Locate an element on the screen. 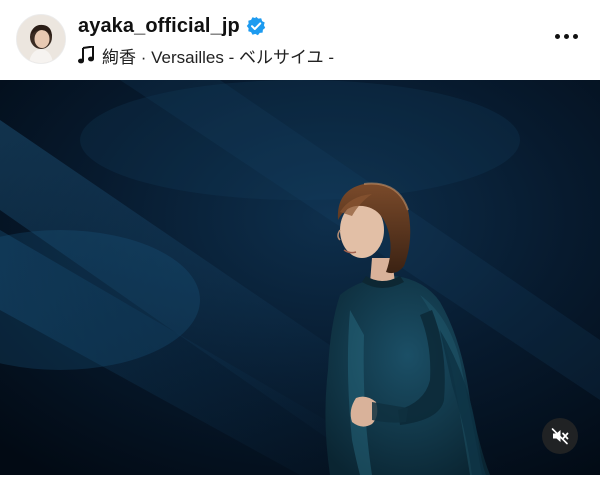 The image size is (600, 485). mute-toggle-button is located at coordinates (560, 436).